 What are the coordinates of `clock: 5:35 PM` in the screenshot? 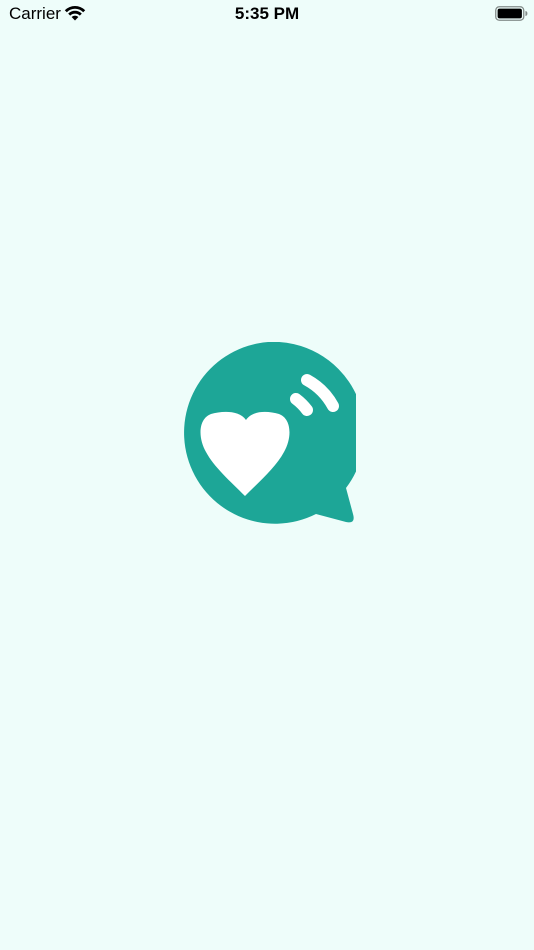 It's located at (267, 13).